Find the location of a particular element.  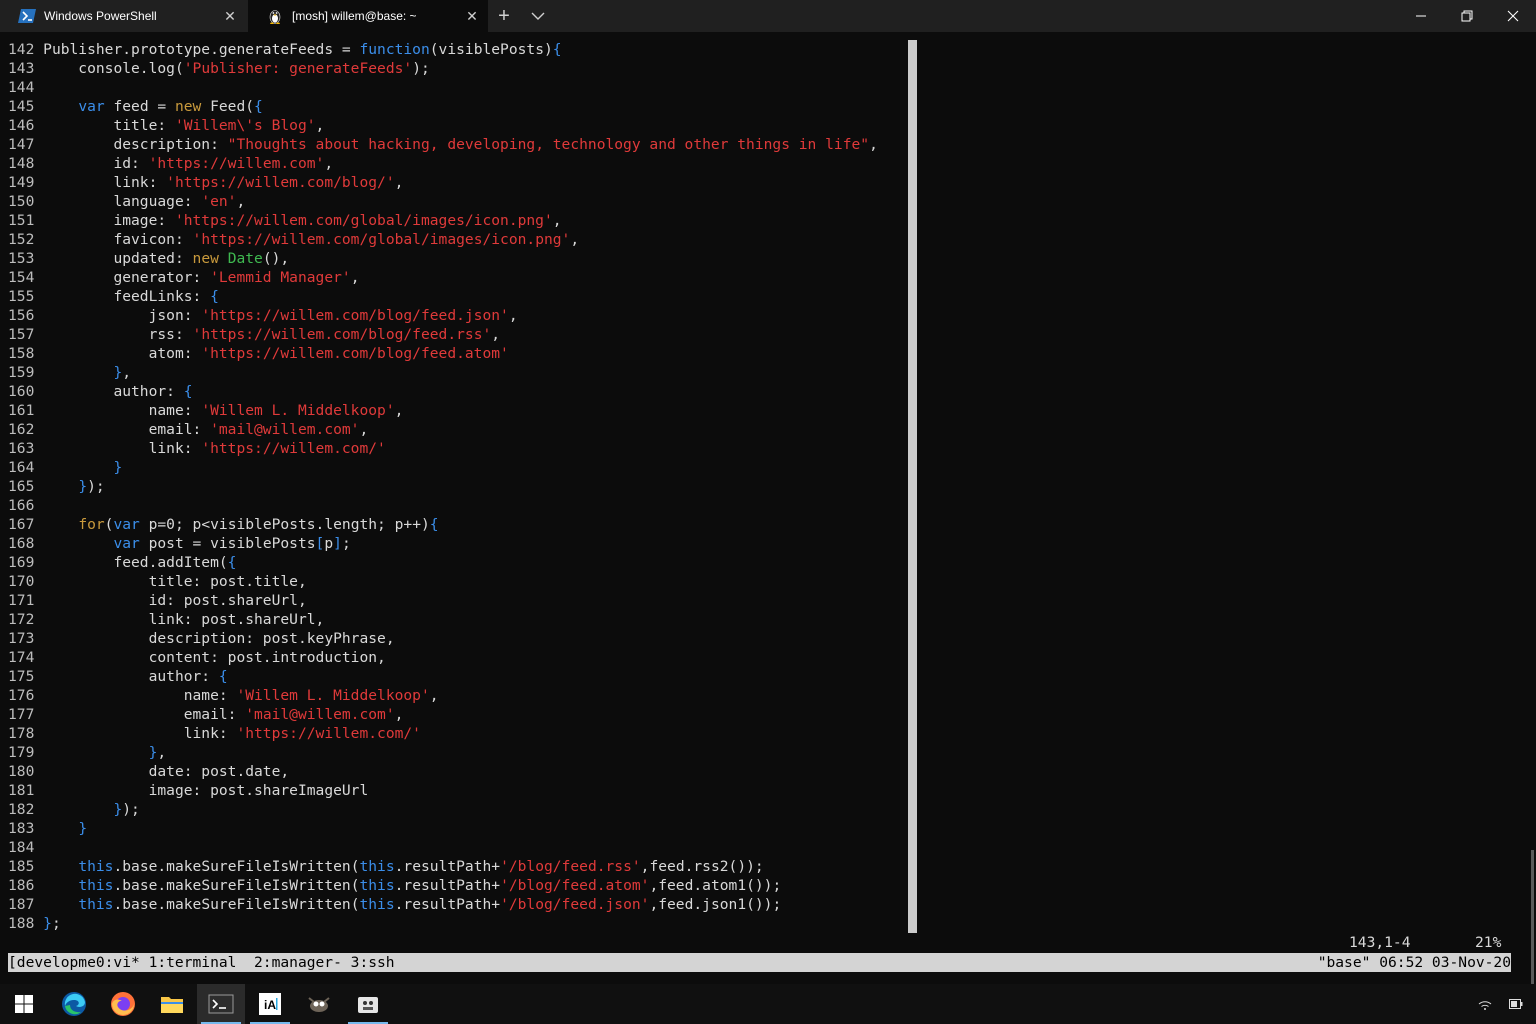

code-line: 166 is located at coordinates (25, 505).